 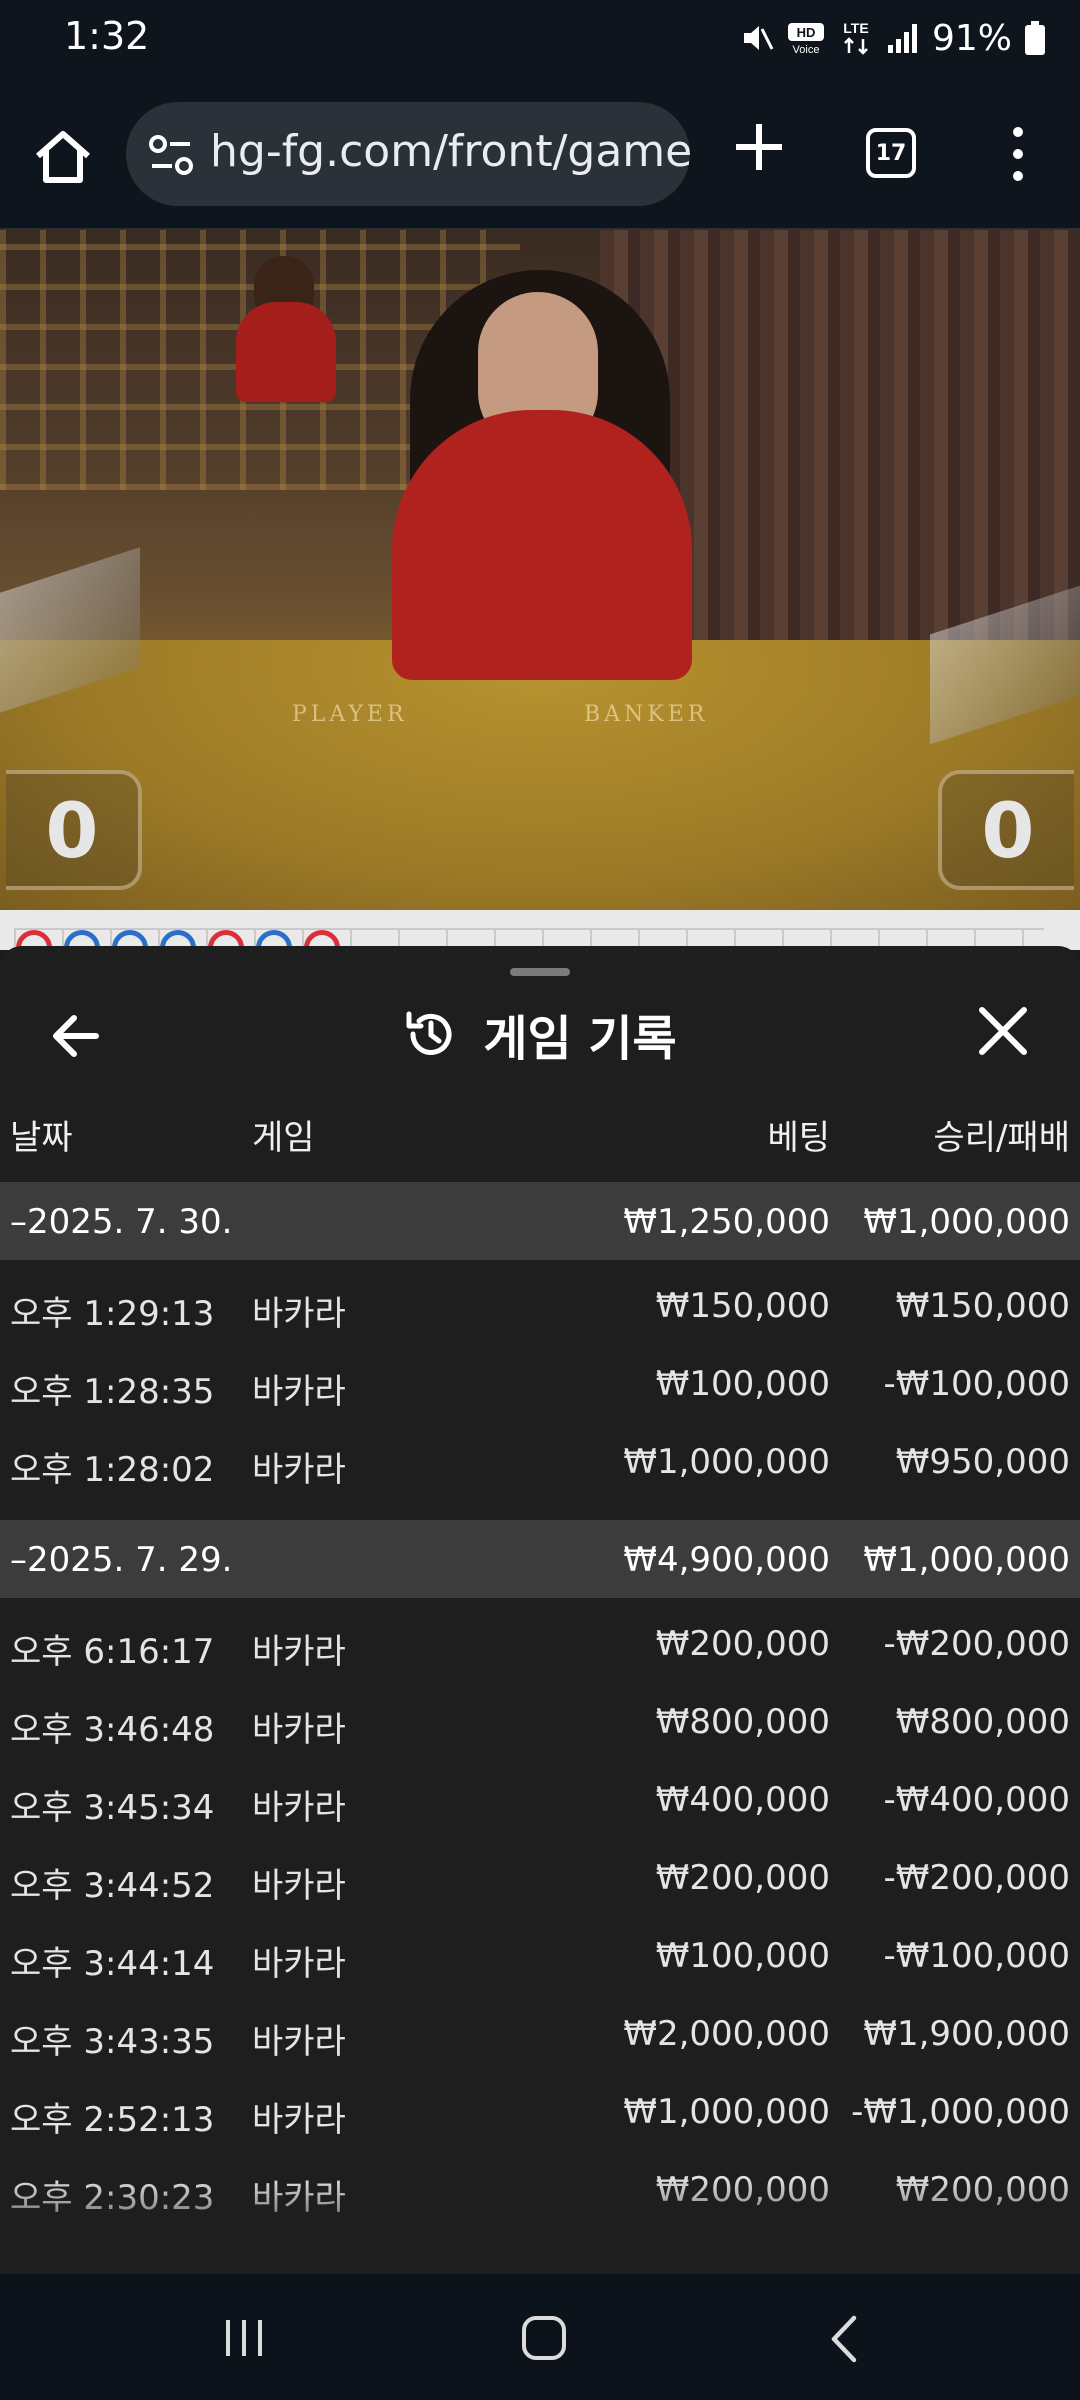 What do you see at coordinates (726, 2034) in the screenshot?
I see `row-bet: ₩2,000,000` at bounding box center [726, 2034].